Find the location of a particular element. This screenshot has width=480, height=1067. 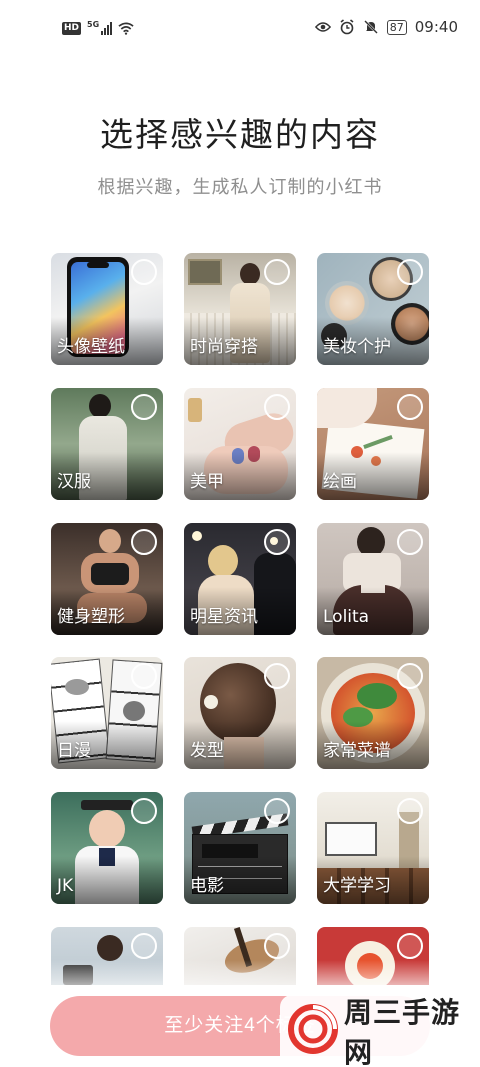

category-label: 头像壁纸 is located at coordinates (91, 347).